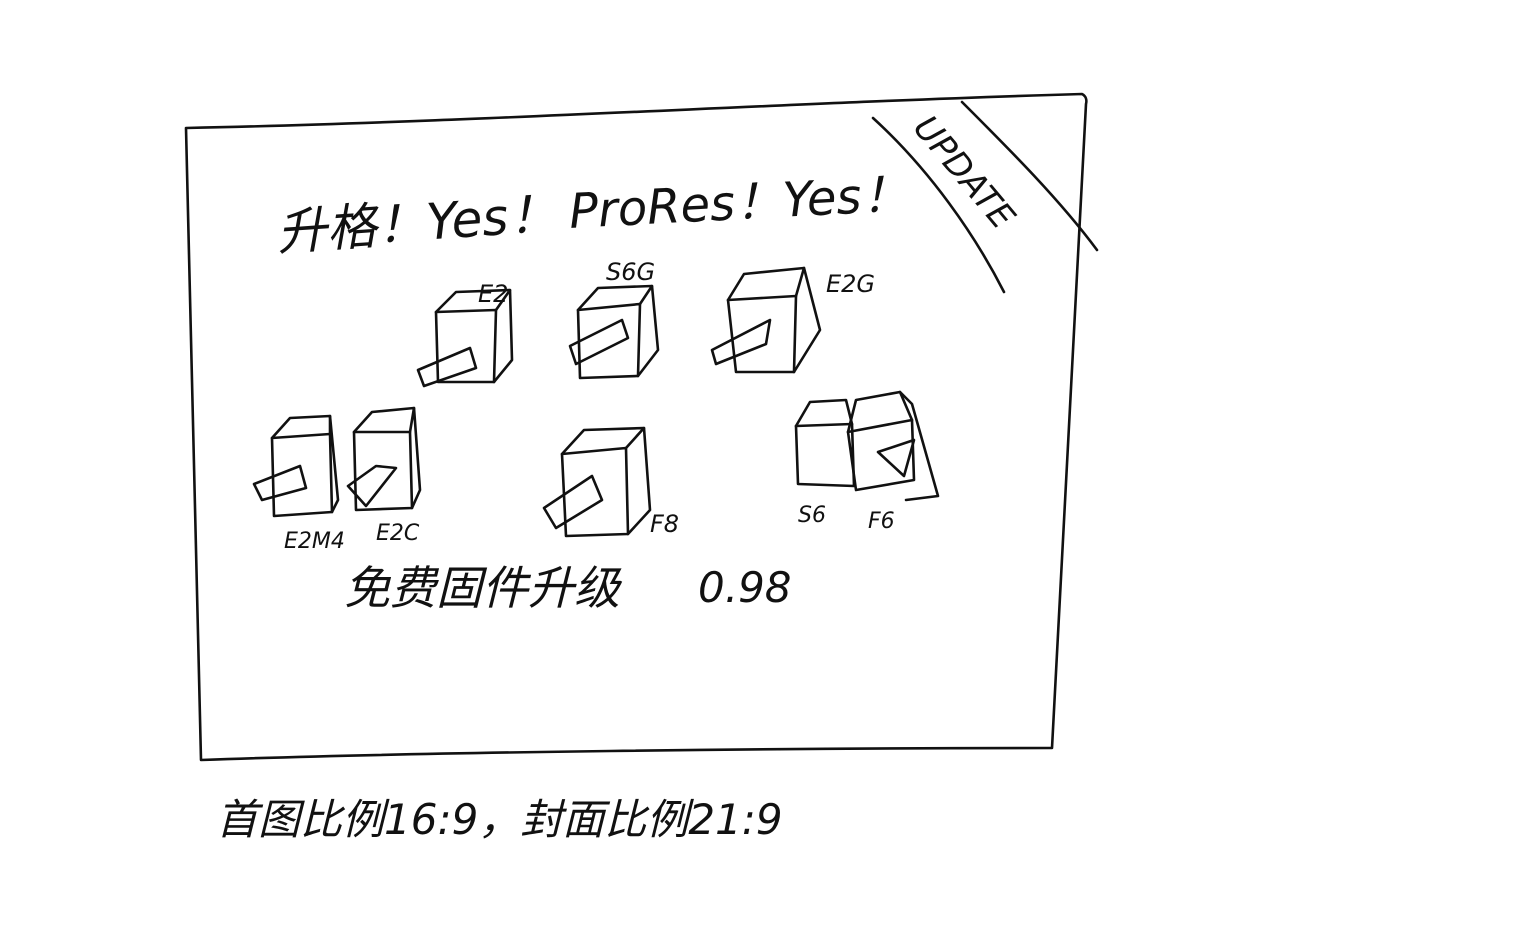 The image size is (1536, 936). I want to click on label-s6: S6, so click(812, 515).